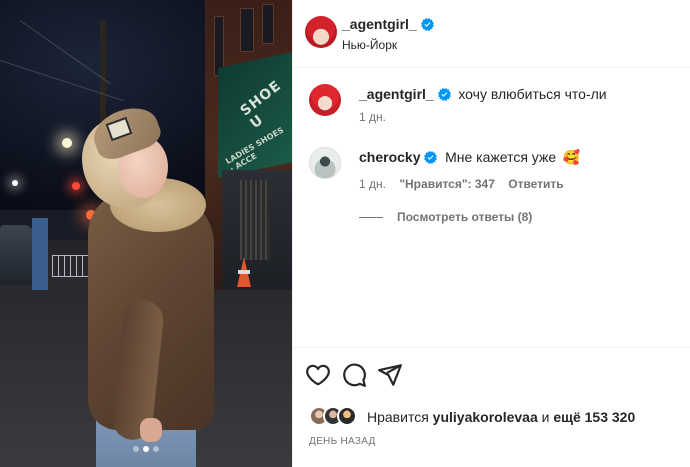 Image resolution: width=690 pixels, height=467 pixels. Describe the element at coordinates (325, 100) in the screenshot. I see `caption-author-avatar` at that location.